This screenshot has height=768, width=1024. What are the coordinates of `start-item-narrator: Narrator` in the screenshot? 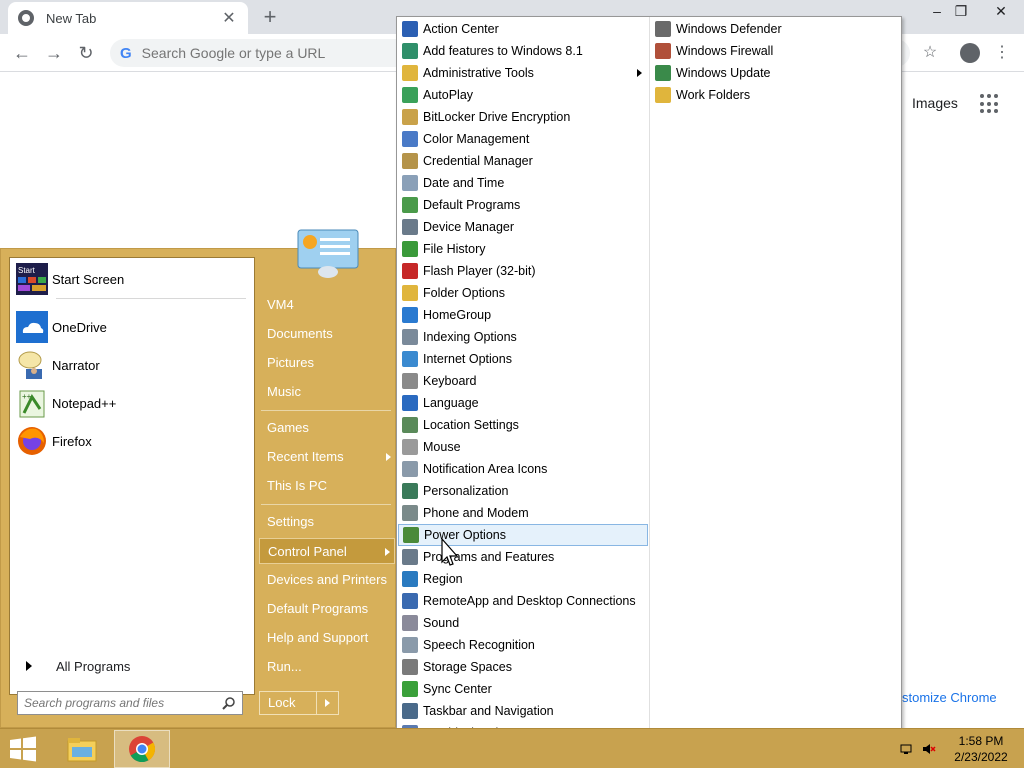 It's located at (132, 365).